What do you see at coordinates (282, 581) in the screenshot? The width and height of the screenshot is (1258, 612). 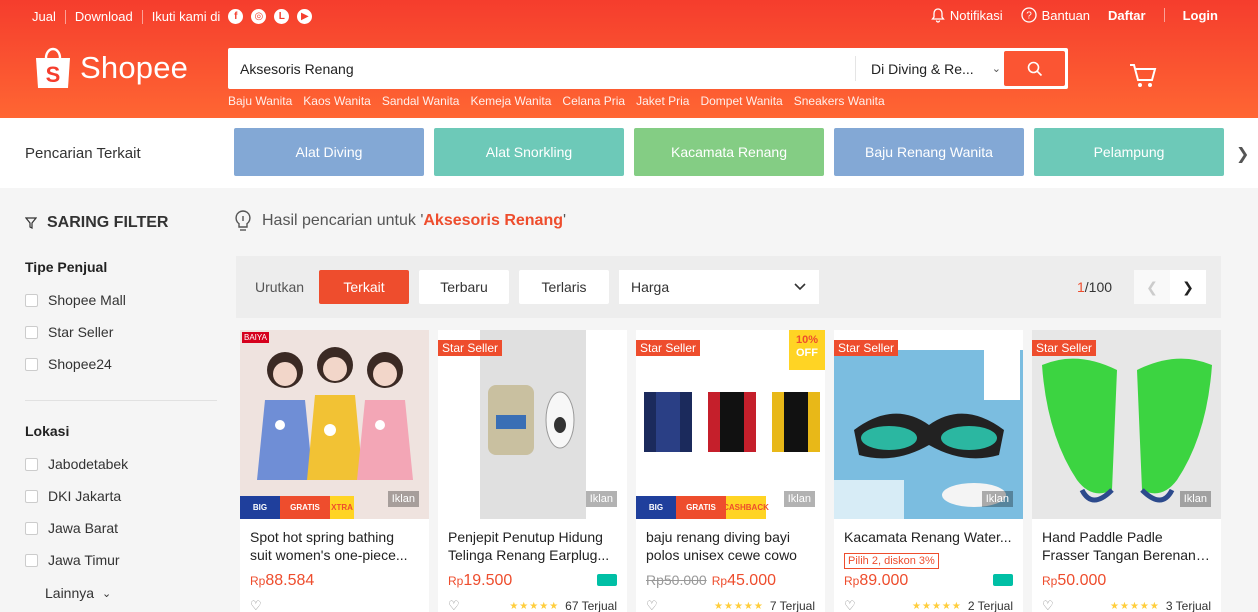 I see `product-price: Rp88.584` at bounding box center [282, 581].